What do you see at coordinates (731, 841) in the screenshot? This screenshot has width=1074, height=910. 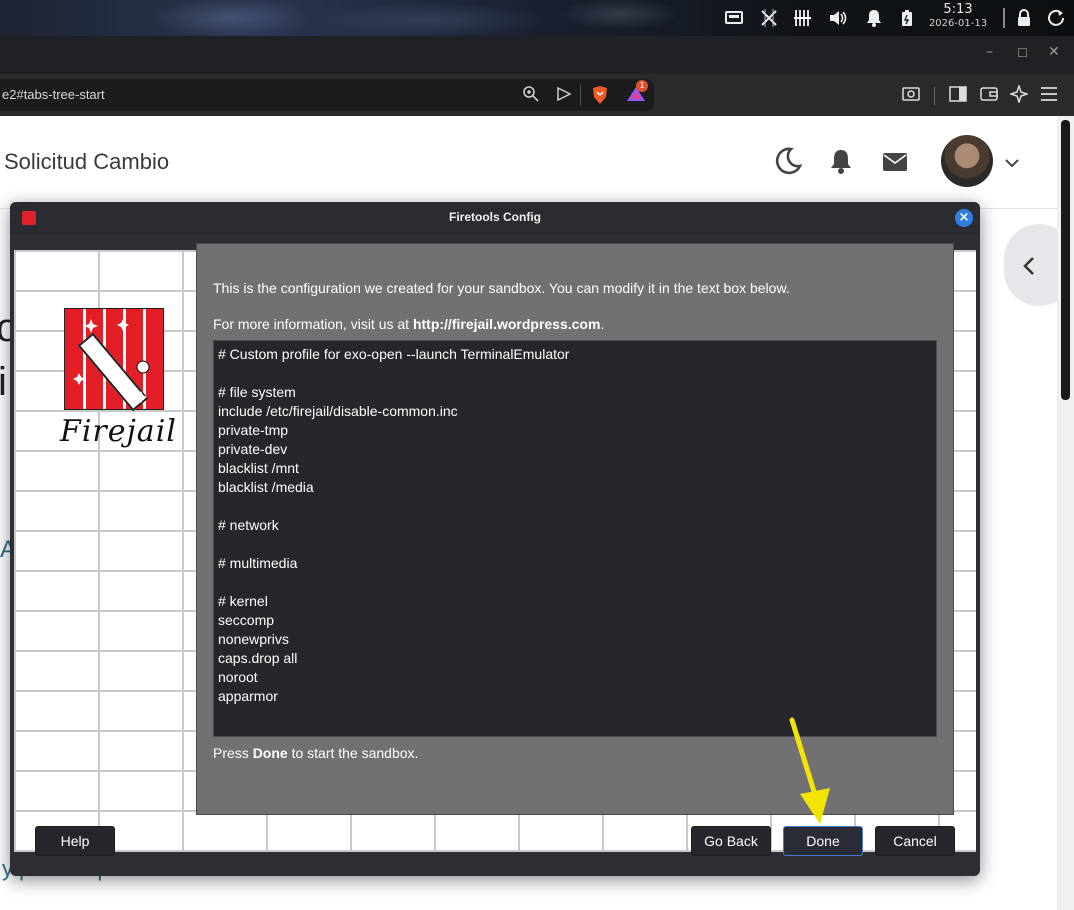 I see `go-back-button: Go Back` at bounding box center [731, 841].